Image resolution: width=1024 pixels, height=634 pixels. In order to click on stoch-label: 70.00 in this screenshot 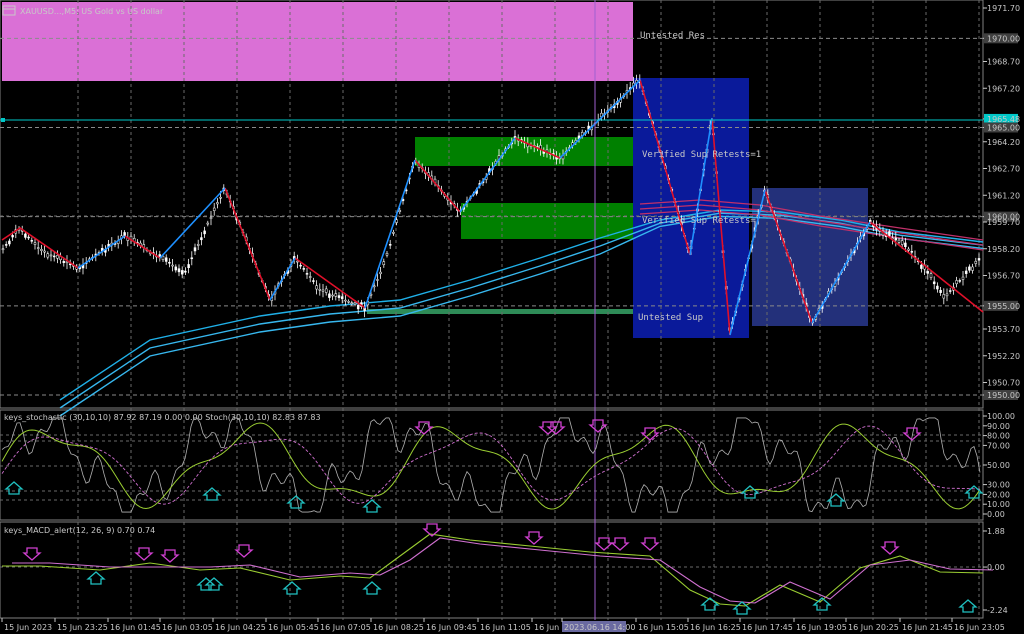, I will do `click(998, 445)`.